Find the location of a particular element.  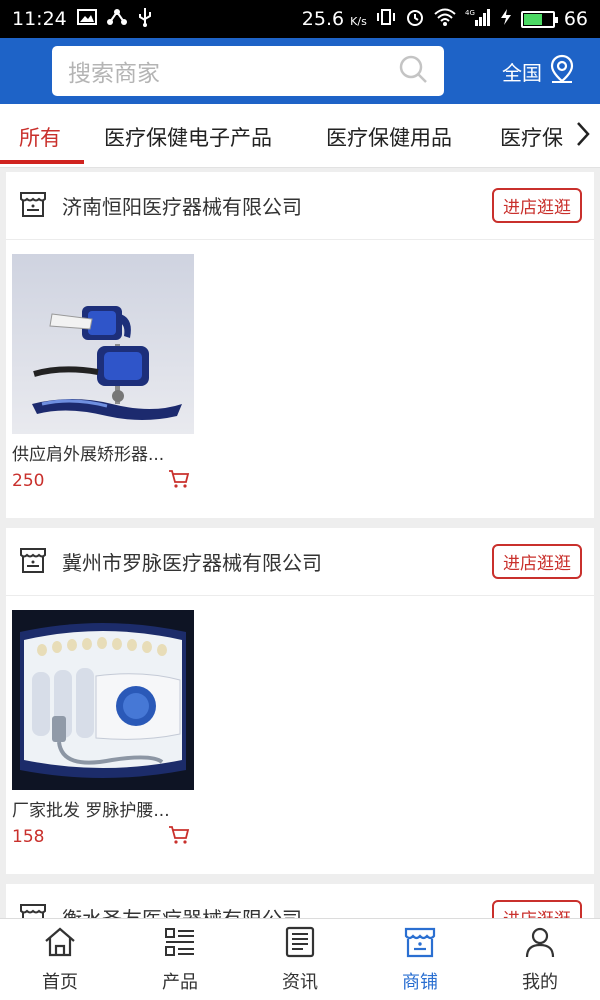

nav-label: 产品 is located at coordinates (180, 982).